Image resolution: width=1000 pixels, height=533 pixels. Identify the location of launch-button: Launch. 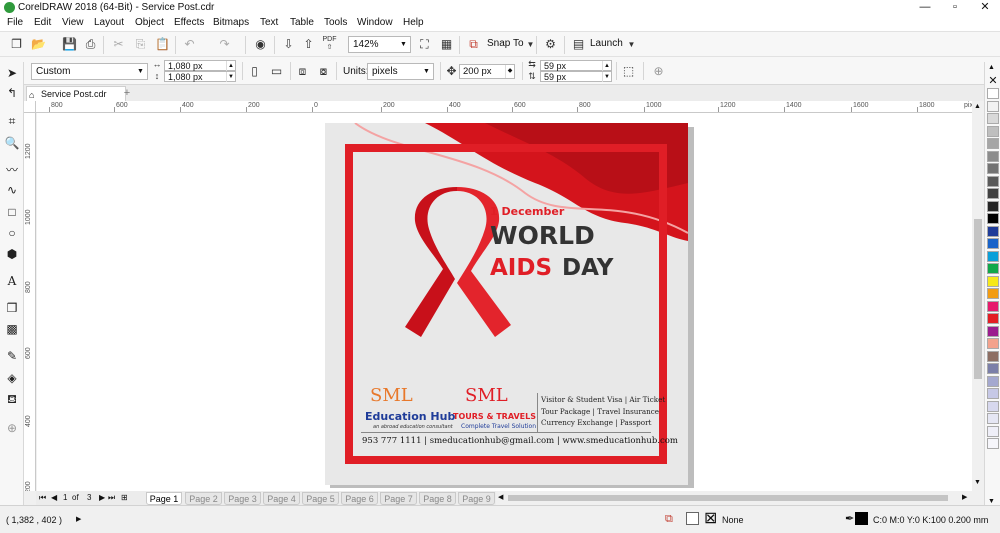
(606, 43).